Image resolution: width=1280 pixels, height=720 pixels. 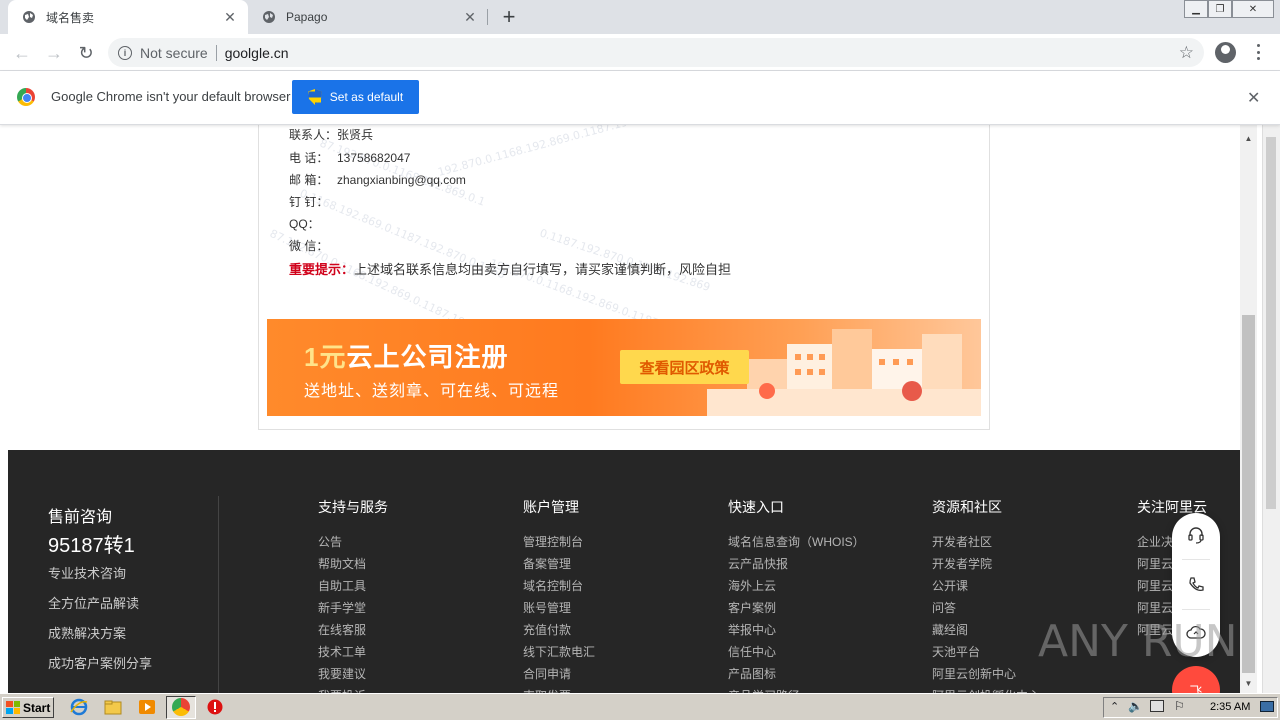 I want to click on headset-icon, so click(x=1196, y=535).